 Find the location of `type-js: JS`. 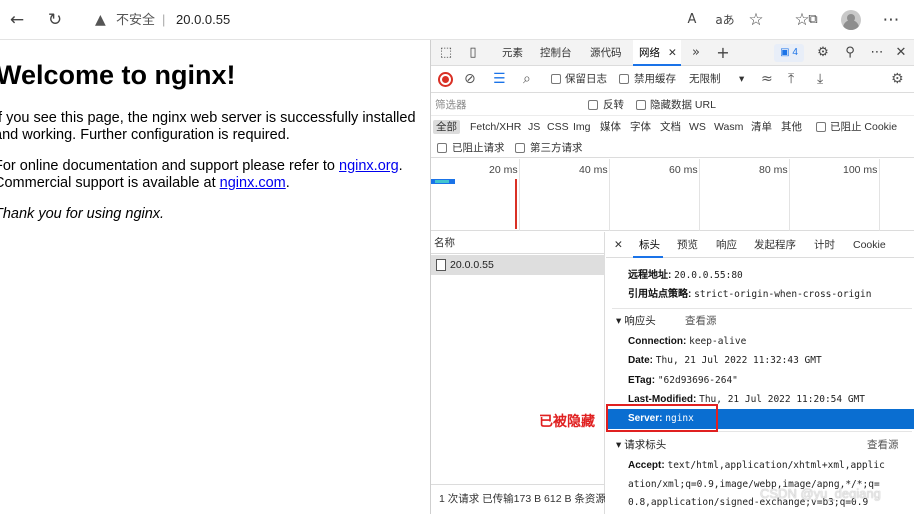

type-js: JS is located at coordinates (534, 127).